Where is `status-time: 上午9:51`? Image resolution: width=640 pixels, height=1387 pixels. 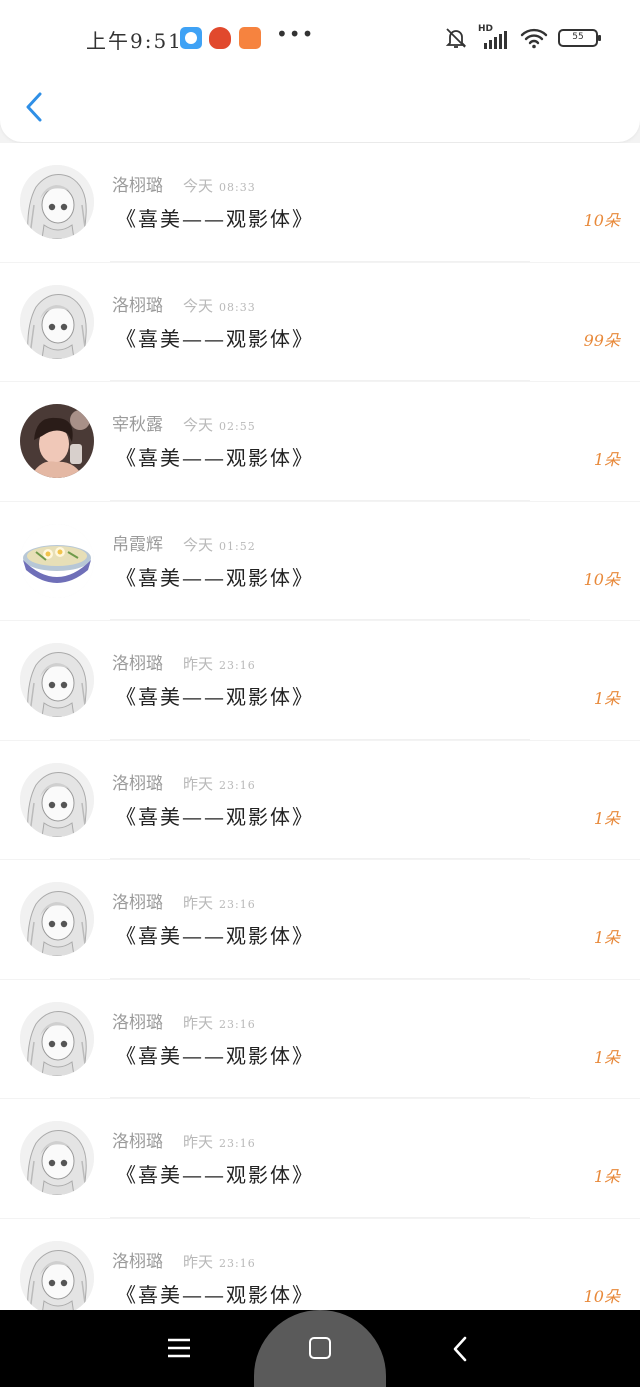 status-time: 上午9:51 is located at coordinates (134, 41).